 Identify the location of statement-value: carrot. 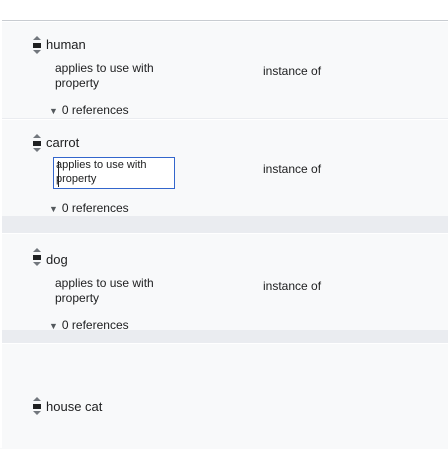
(62, 142).